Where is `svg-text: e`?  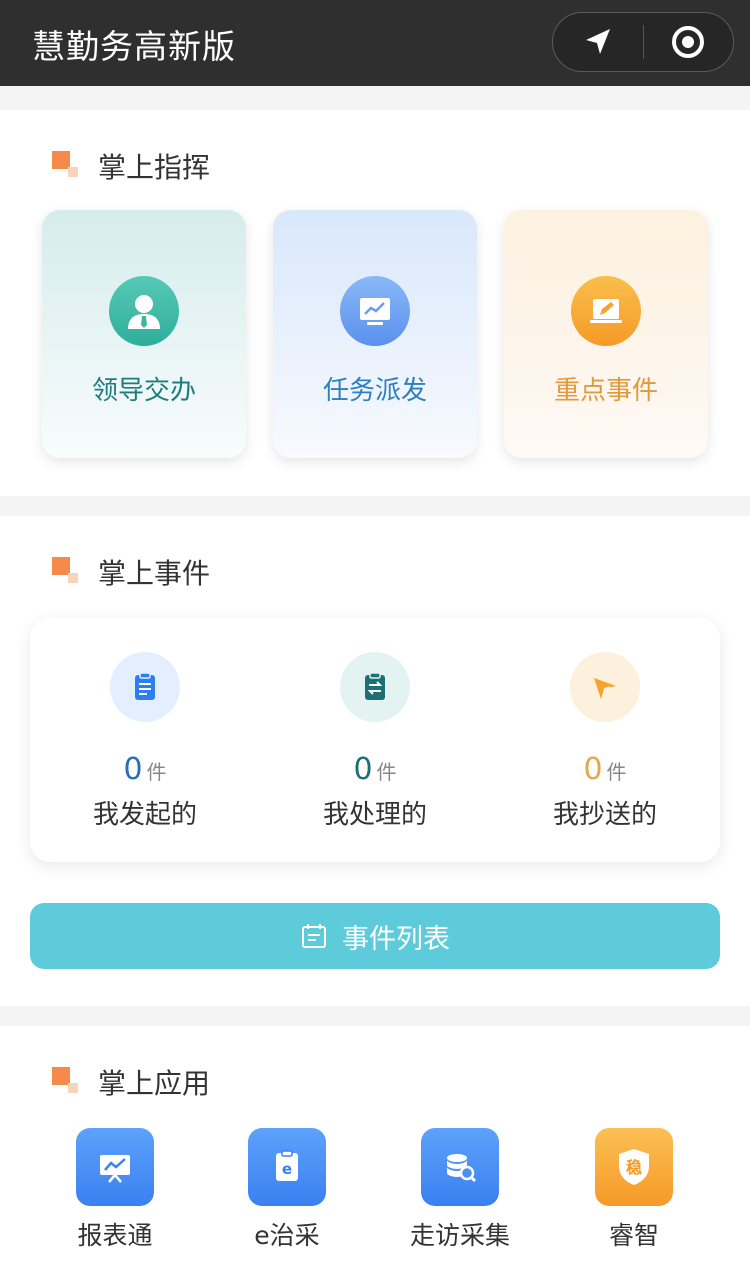
svg-text: e is located at coordinates (287, 1169).